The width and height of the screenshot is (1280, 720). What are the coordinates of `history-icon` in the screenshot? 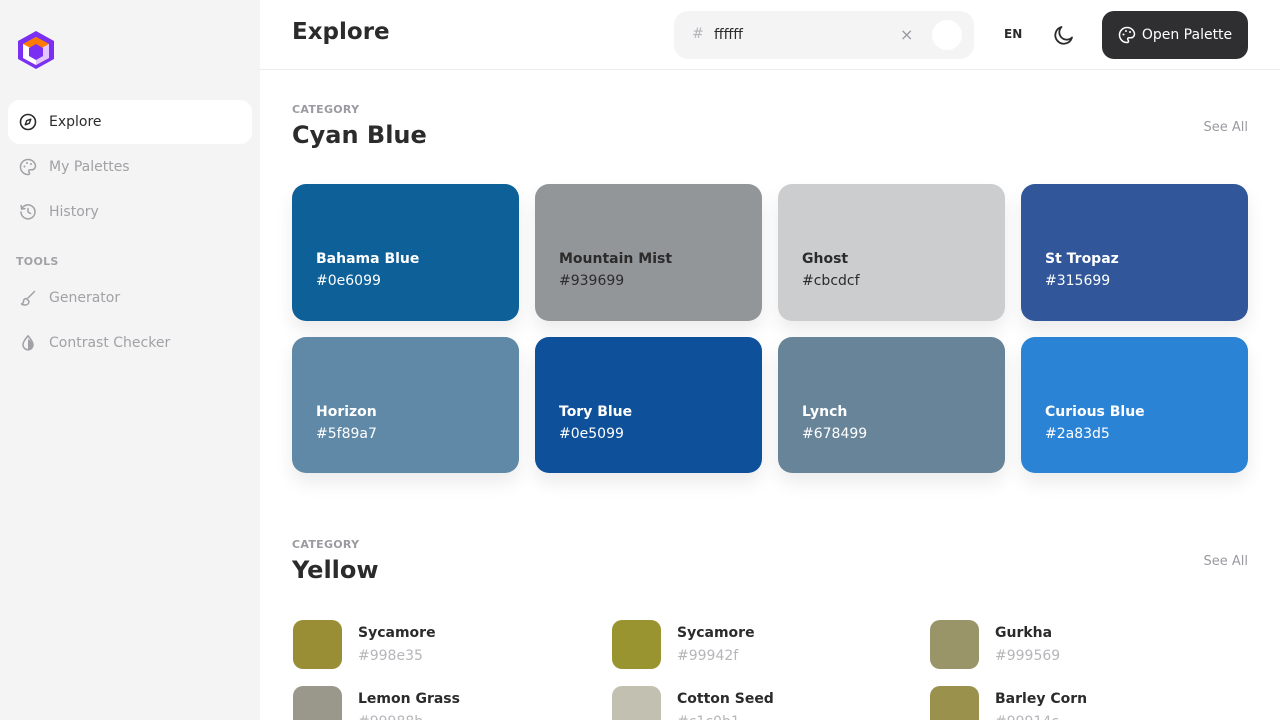 It's located at (28, 212).